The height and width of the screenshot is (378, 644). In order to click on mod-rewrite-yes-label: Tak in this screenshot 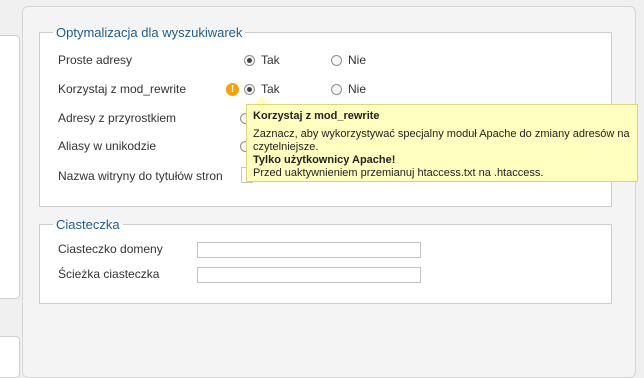, I will do `click(270, 89)`.